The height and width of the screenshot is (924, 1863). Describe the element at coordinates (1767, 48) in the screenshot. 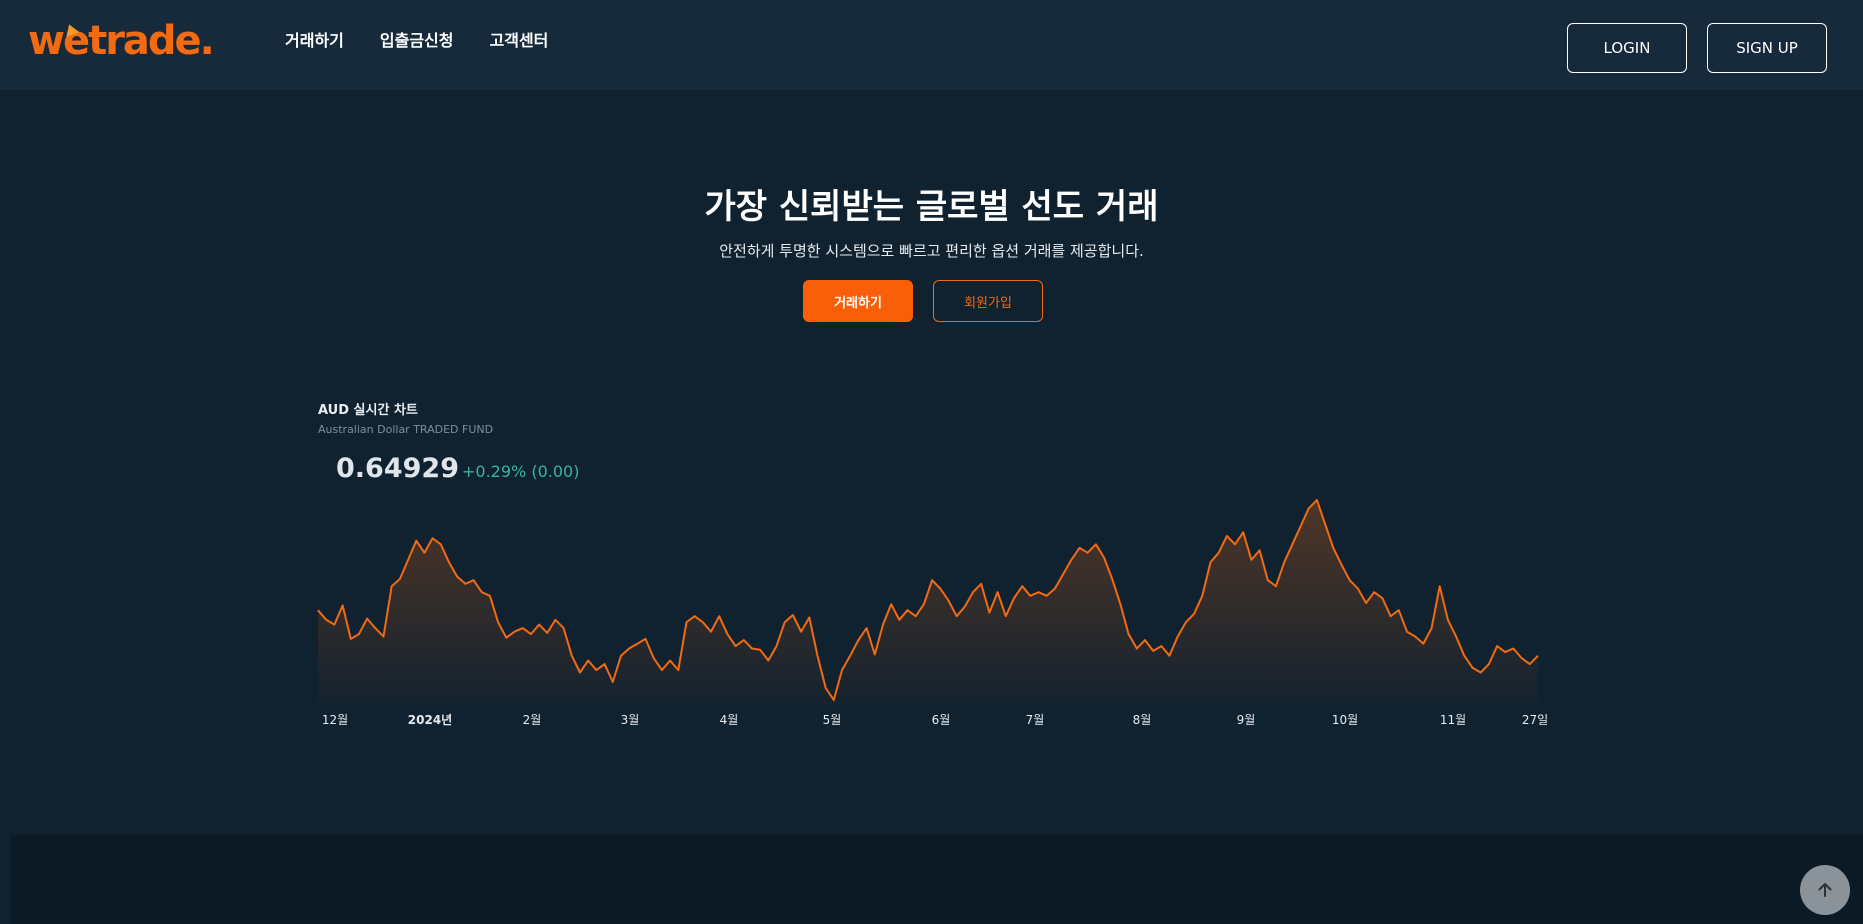

I see `signup-button: SIGN UP` at that location.